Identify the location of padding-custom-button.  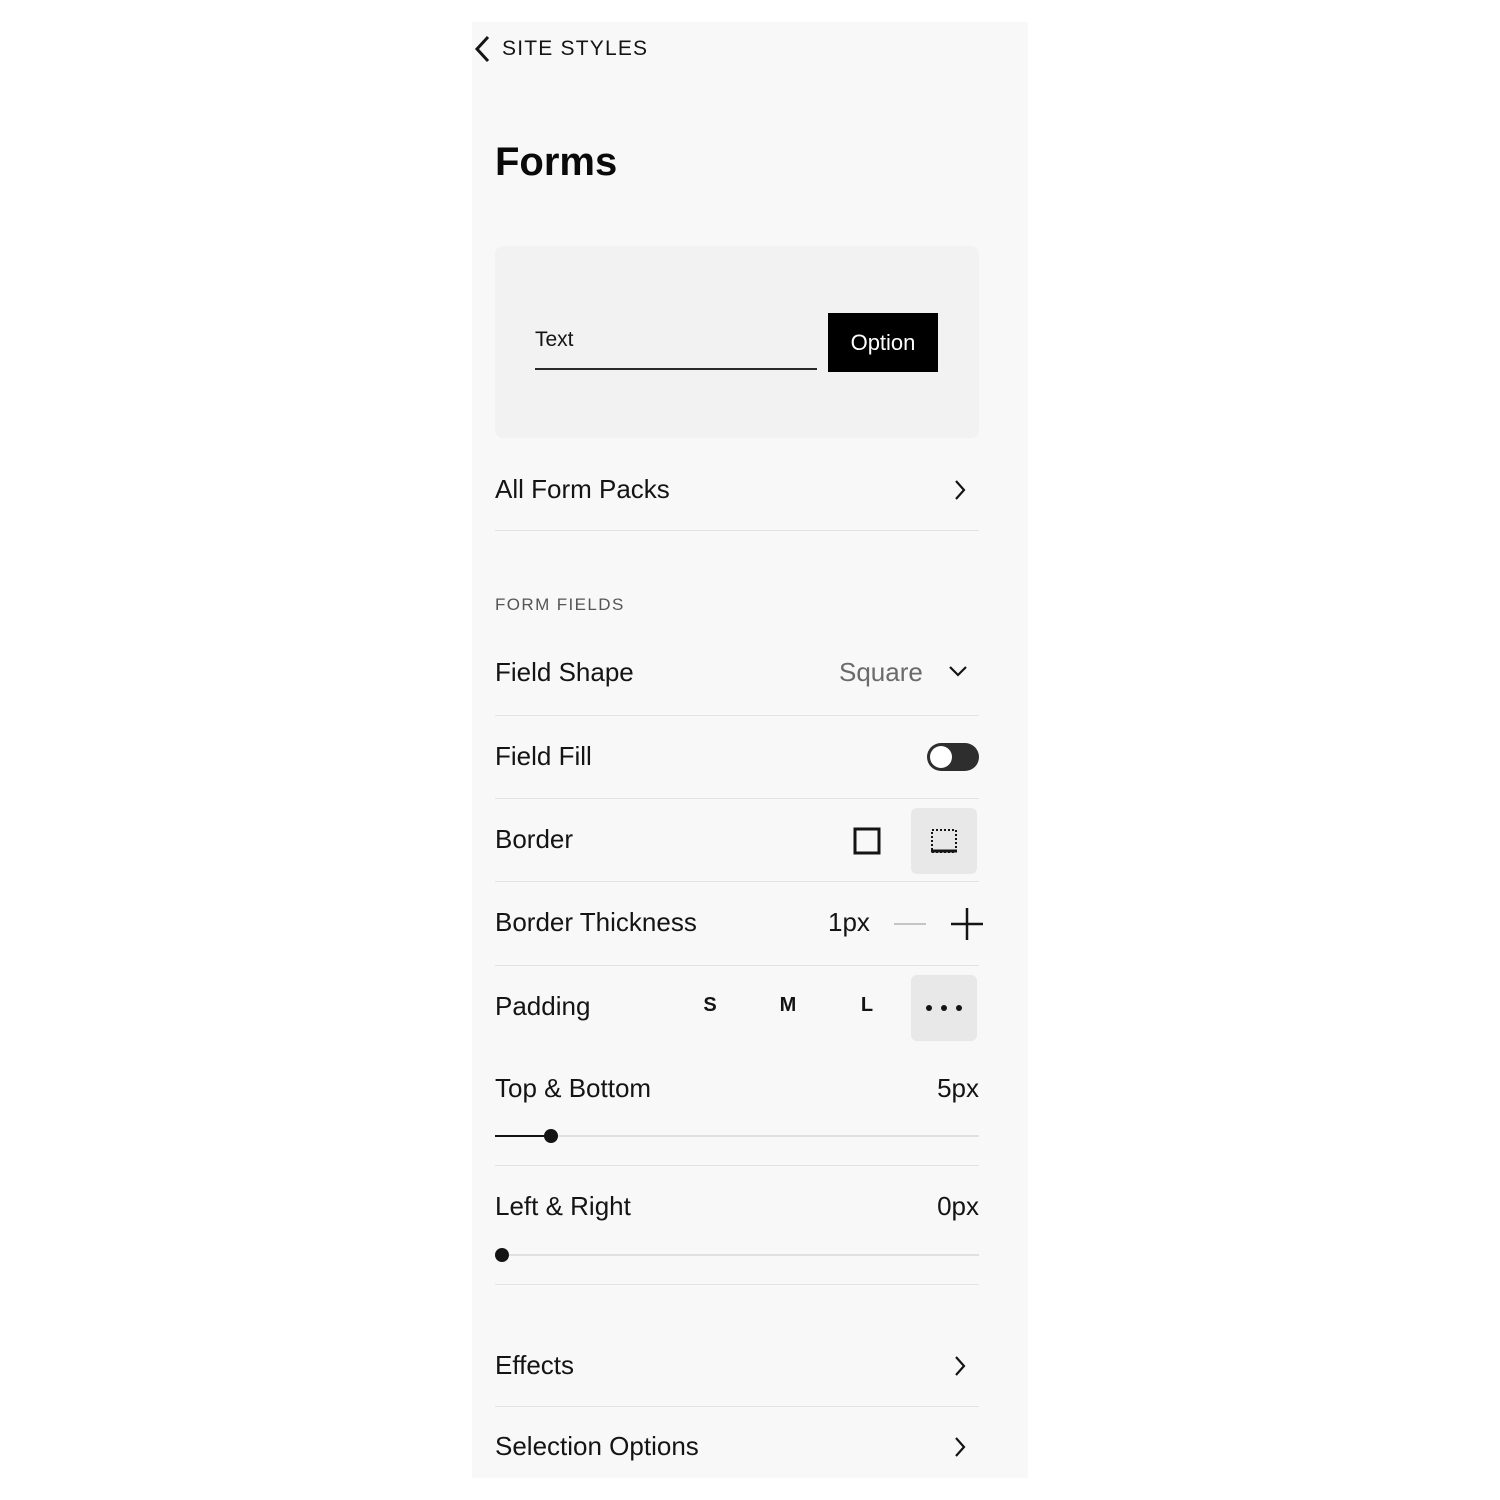
(944, 1008).